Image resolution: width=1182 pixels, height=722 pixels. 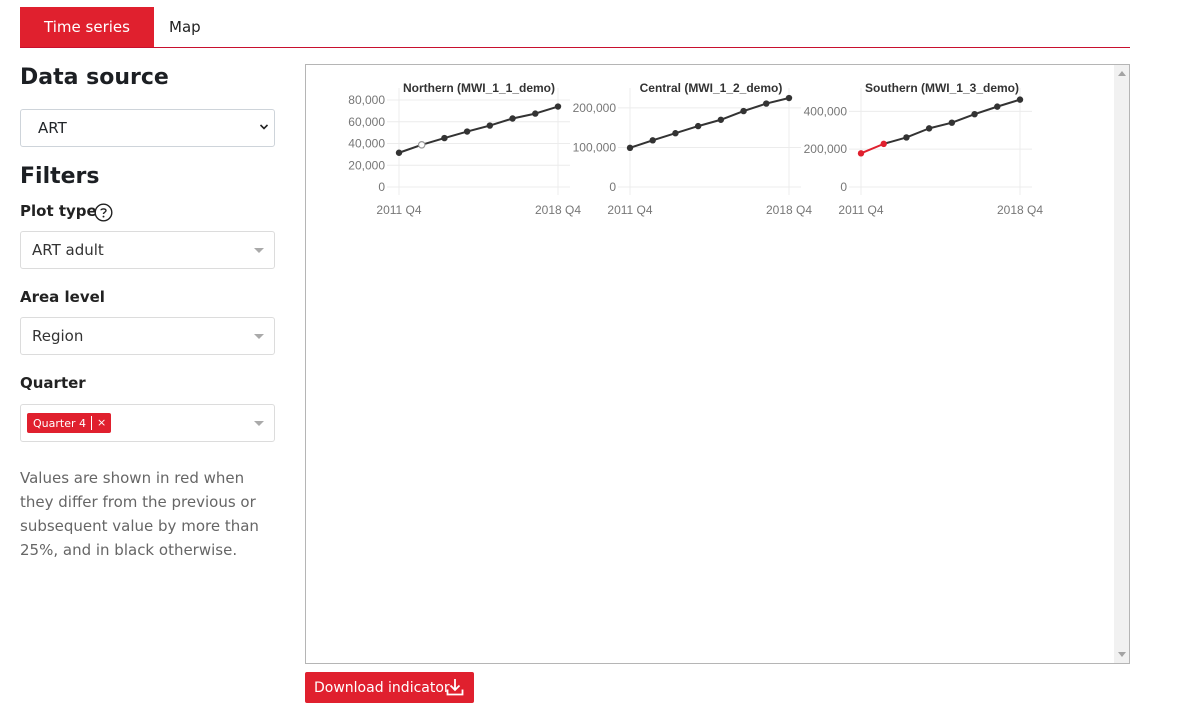 I want to click on quarter-chip-label: Quarter 4, so click(x=59, y=423).